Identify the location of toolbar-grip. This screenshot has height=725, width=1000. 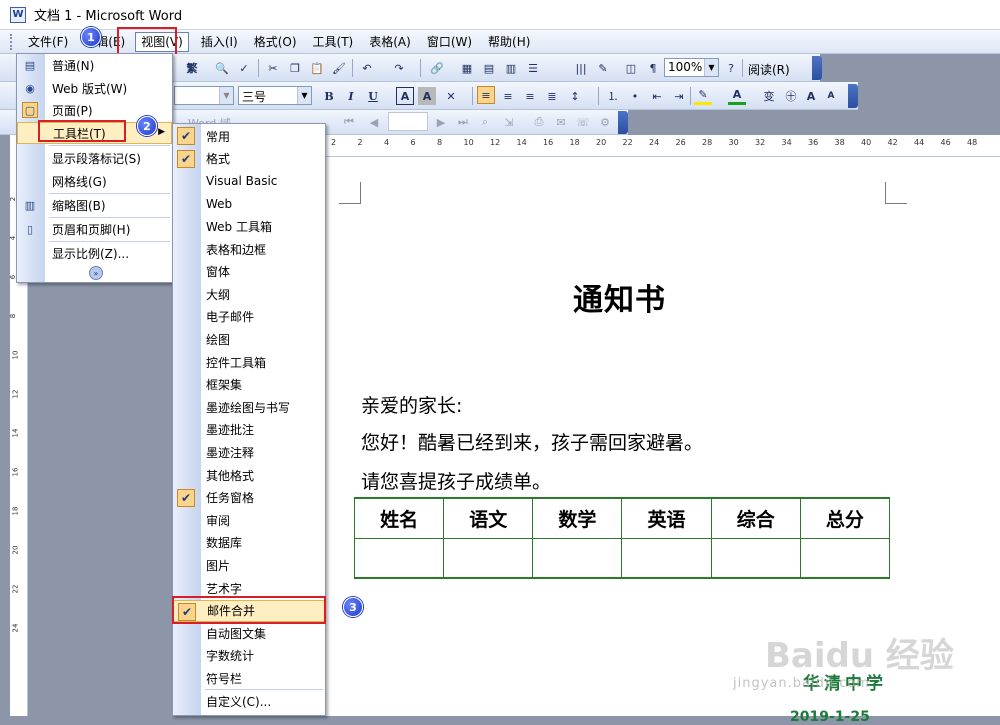
(12, 41).